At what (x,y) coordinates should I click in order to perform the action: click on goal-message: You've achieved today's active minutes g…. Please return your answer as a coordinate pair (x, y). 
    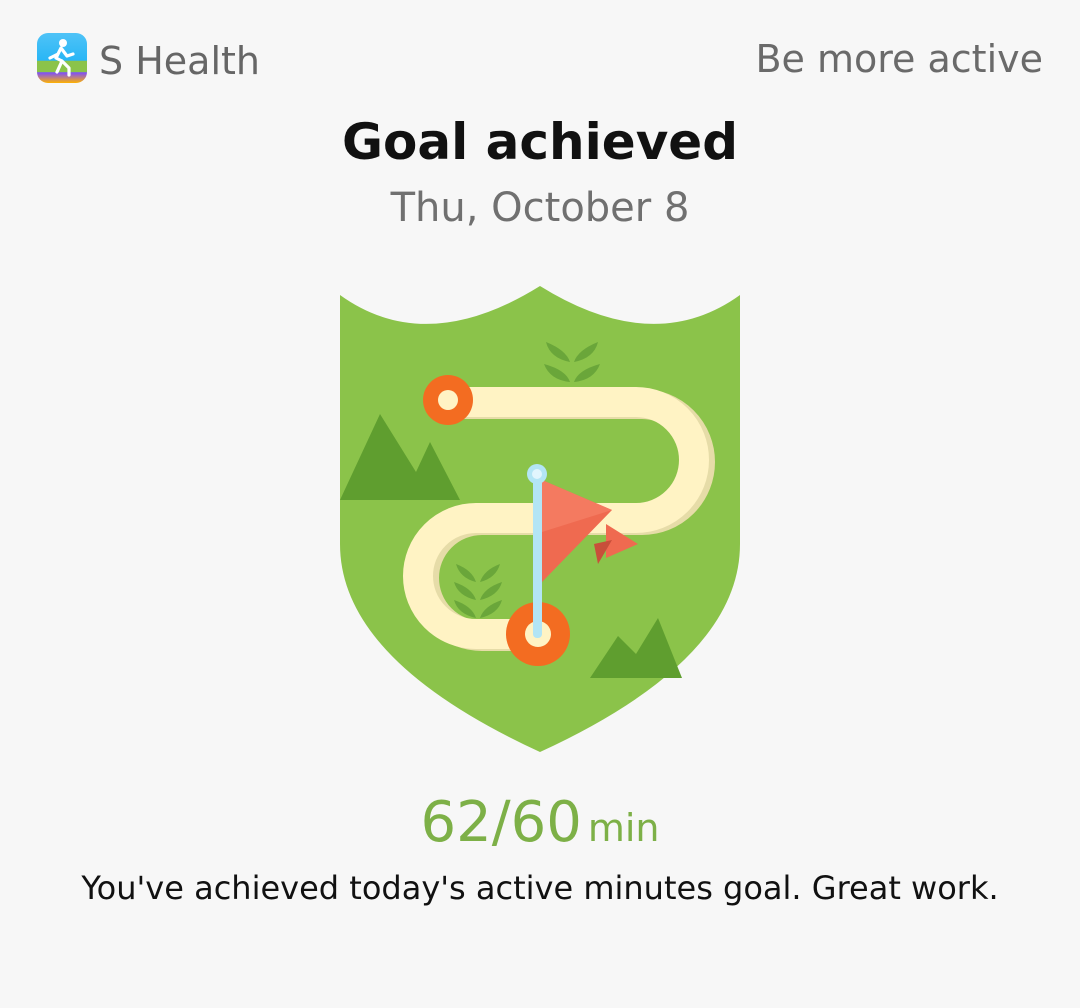
    Looking at the image, I should click on (540, 888).